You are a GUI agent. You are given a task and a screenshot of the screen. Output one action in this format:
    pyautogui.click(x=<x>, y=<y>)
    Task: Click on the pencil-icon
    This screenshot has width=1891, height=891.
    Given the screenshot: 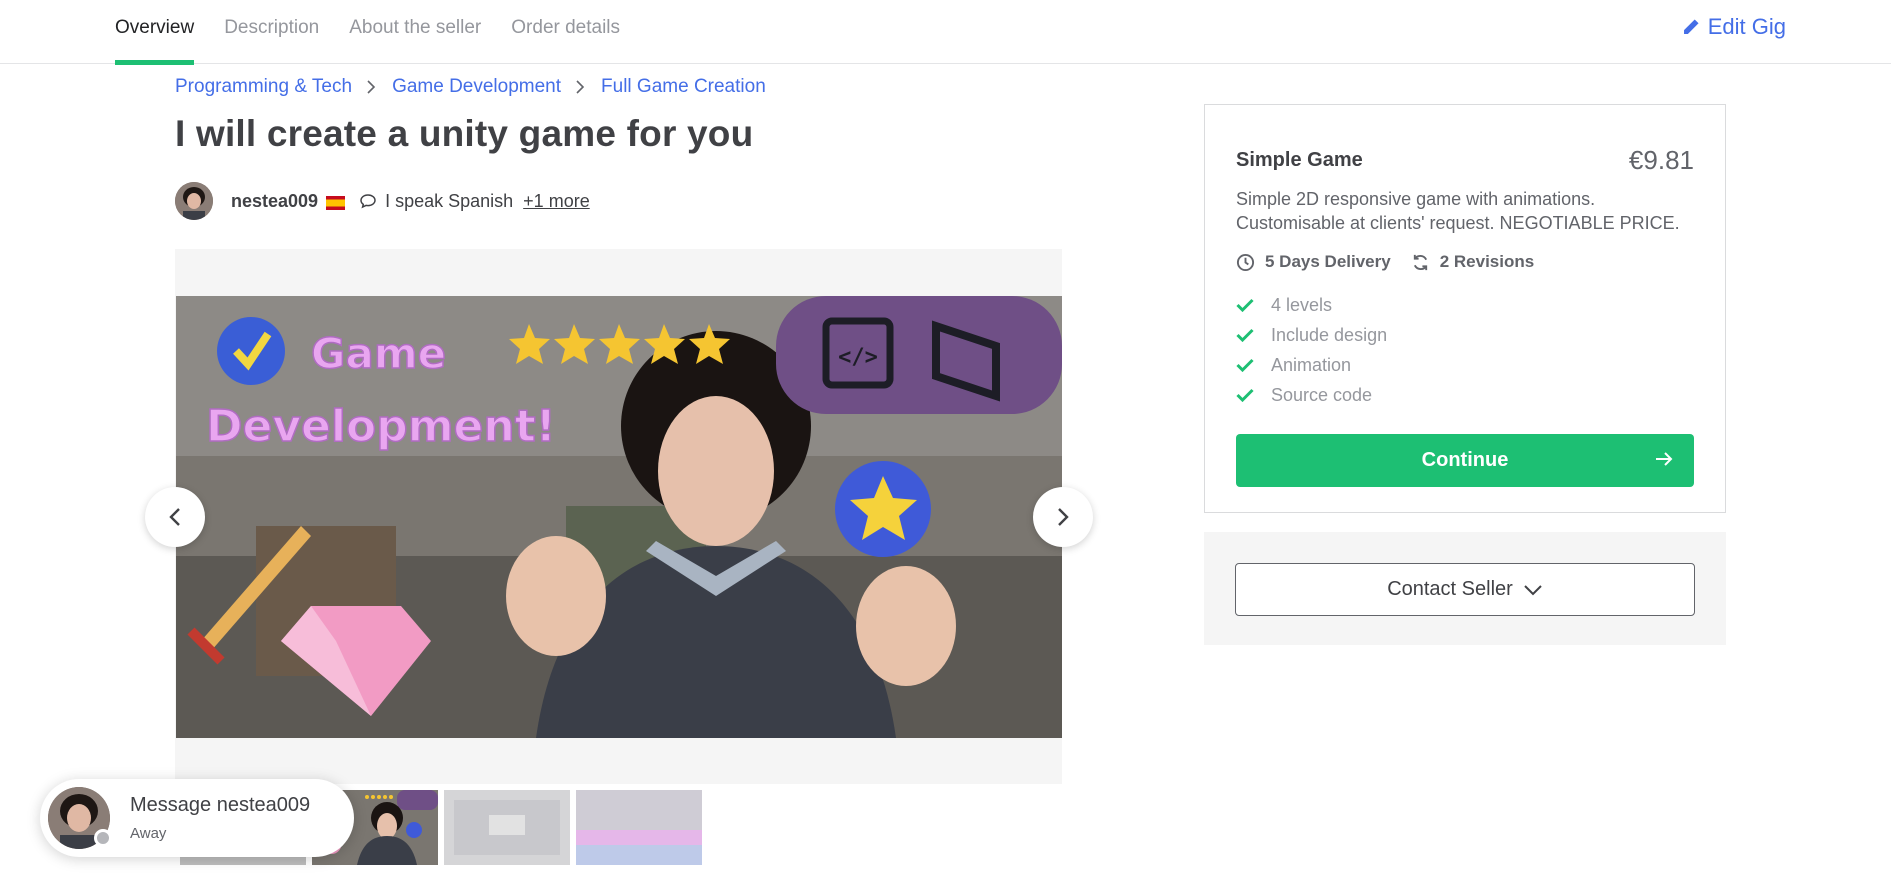 What is the action you would take?
    pyautogui.click(x=1691, y=26)
    